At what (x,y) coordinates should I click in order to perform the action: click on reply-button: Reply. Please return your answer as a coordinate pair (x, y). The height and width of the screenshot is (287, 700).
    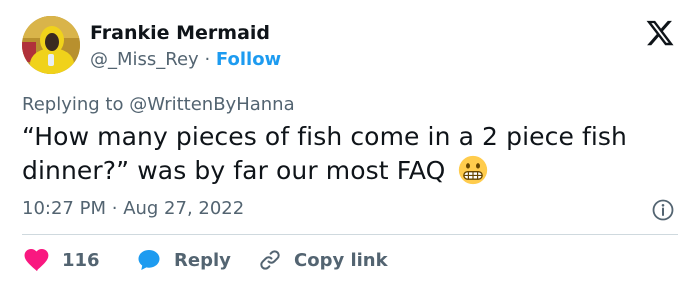
    Looking at the image, I should click on (183, 260).